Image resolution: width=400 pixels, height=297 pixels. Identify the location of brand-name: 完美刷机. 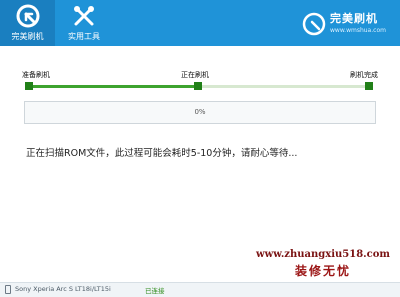
(354, 18).